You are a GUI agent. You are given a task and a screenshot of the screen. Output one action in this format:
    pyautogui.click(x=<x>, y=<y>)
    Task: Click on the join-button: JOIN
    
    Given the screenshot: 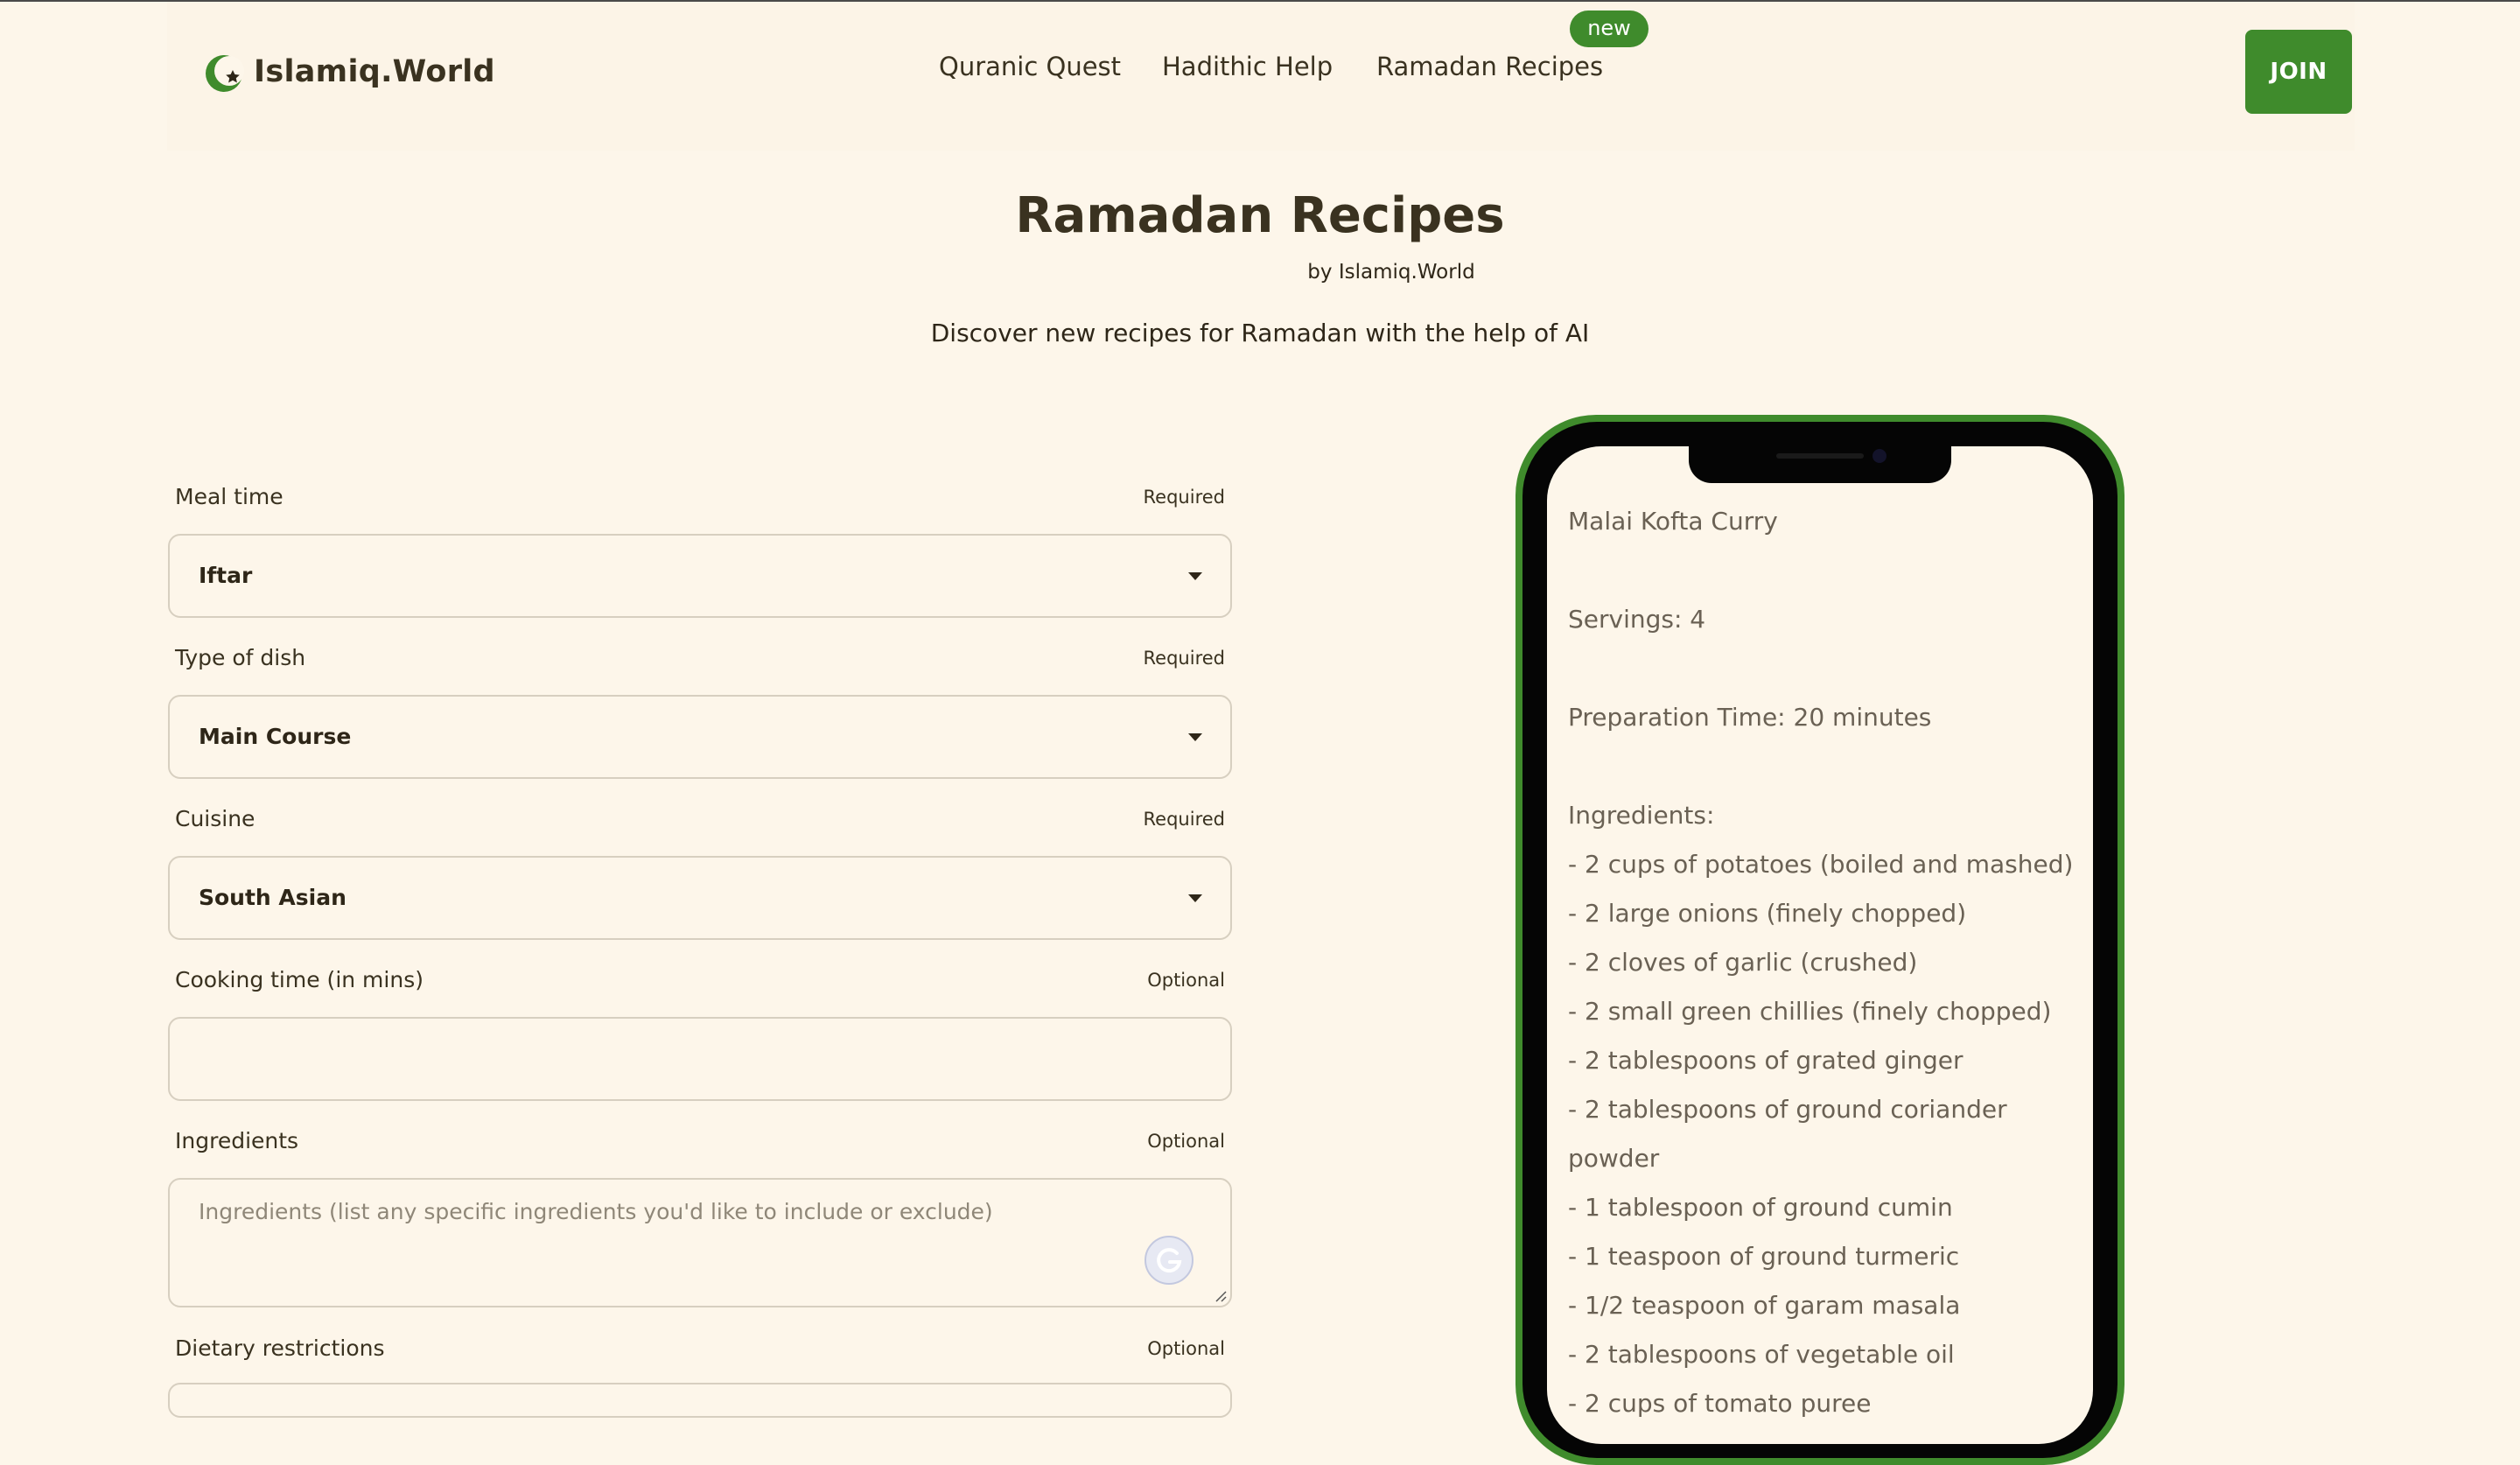 What is the action you would take?
    pyautogui.click(x=2298, y=72)
    